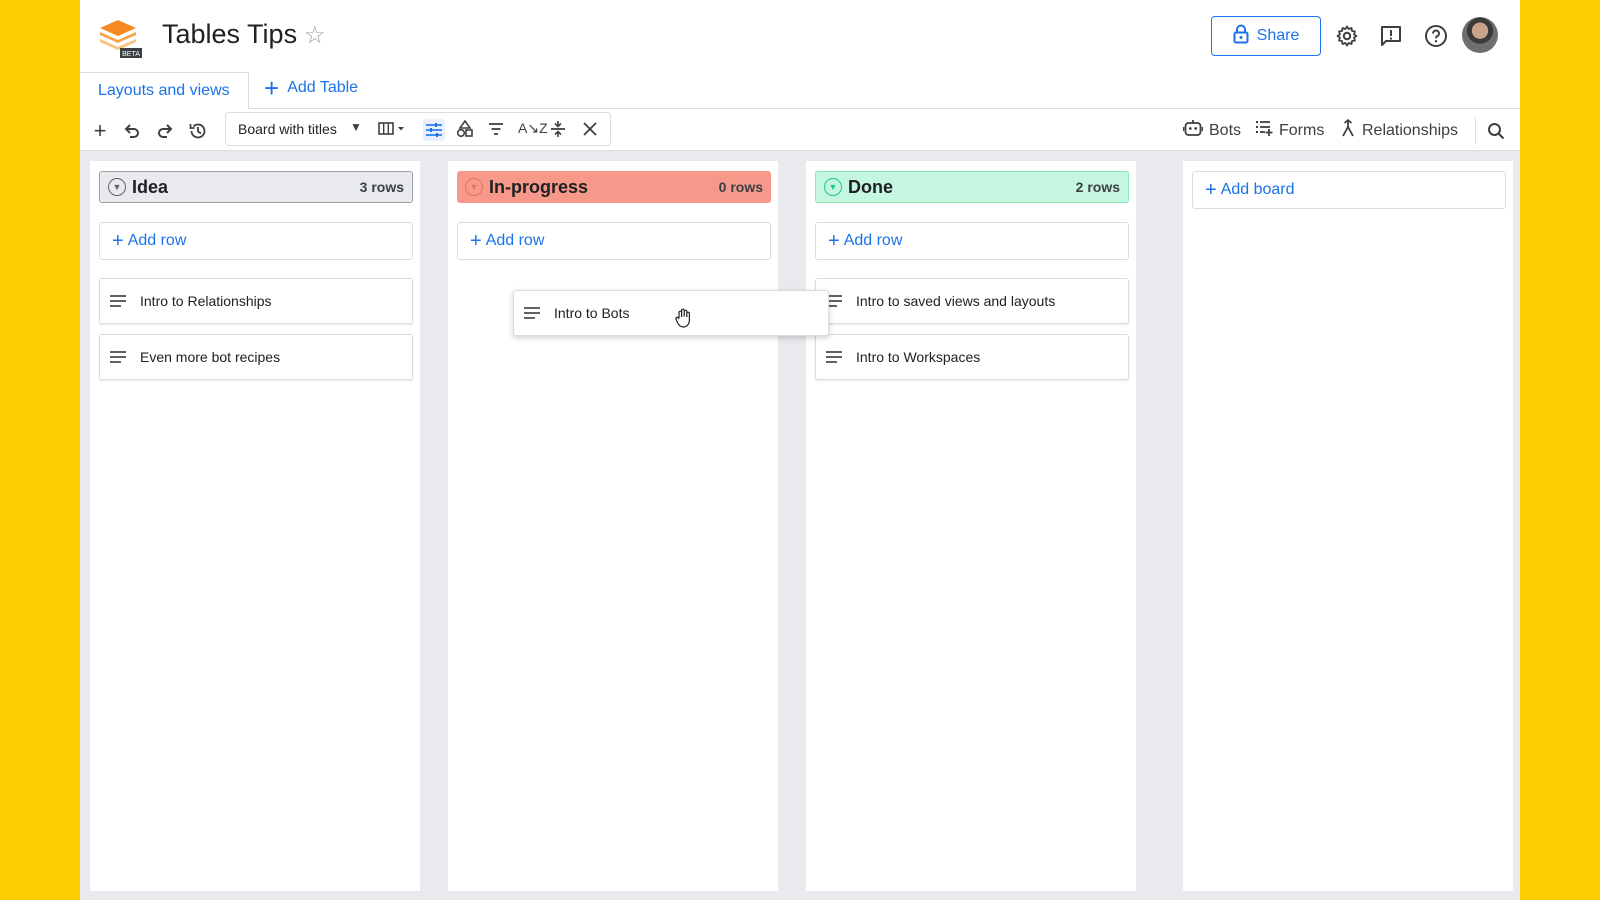  I want to click on redo-icon, so click(165, 131).